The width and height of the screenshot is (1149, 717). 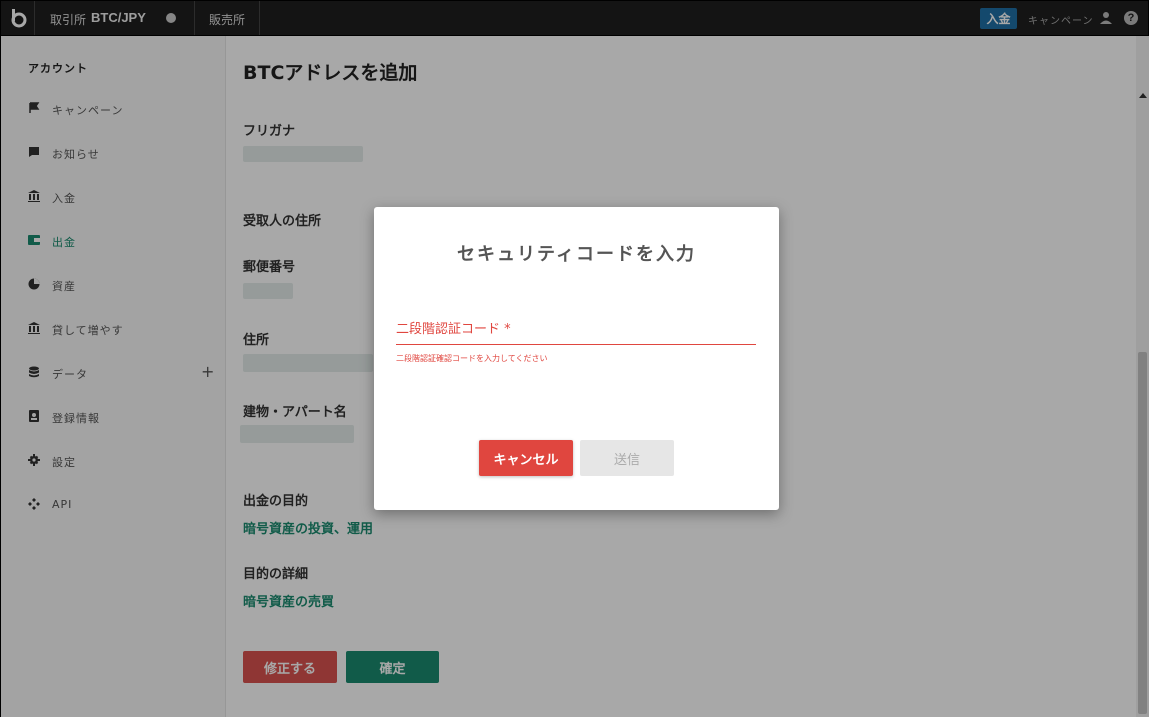 What do you see at coordinates (576, 328) in the screenshot?
I see `two-factor-code-input` at bounding box center [576, 328].